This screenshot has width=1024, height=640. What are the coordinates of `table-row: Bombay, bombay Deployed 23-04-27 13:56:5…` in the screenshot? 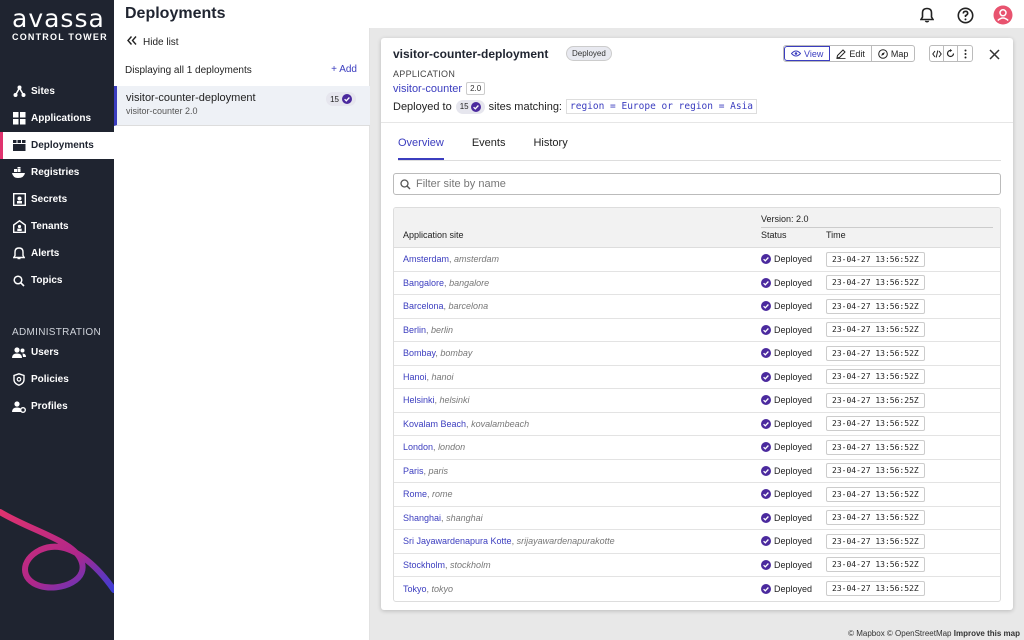 It's located at (697, 354).